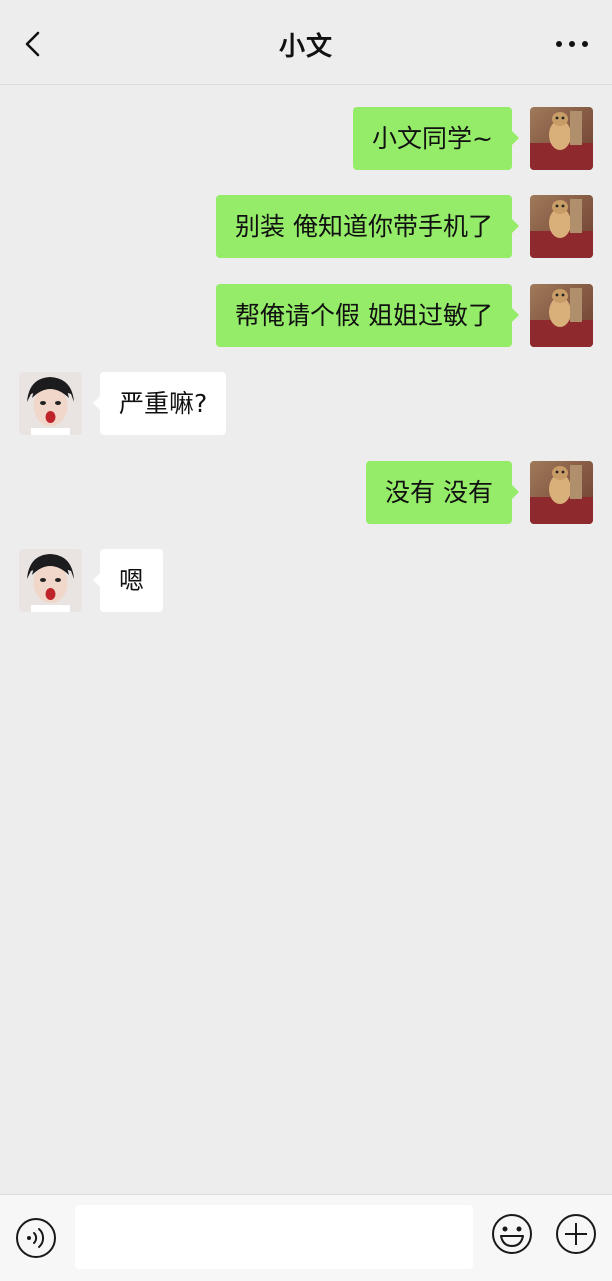 The image size is (612, 1281). I want to click on message-row: 严重嘛?, so click(306, 404).